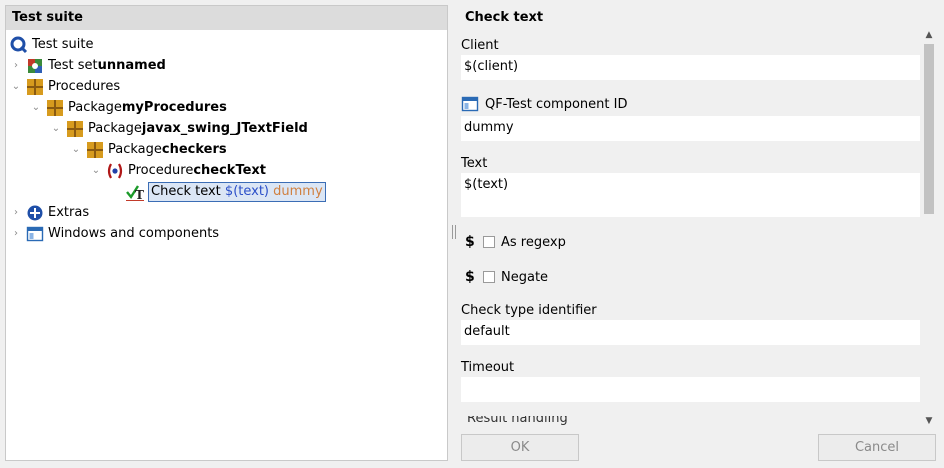 This screenshot has height=468, width=944. I want to click on tree-item-test-suite: Test suite, so click(51, 45).